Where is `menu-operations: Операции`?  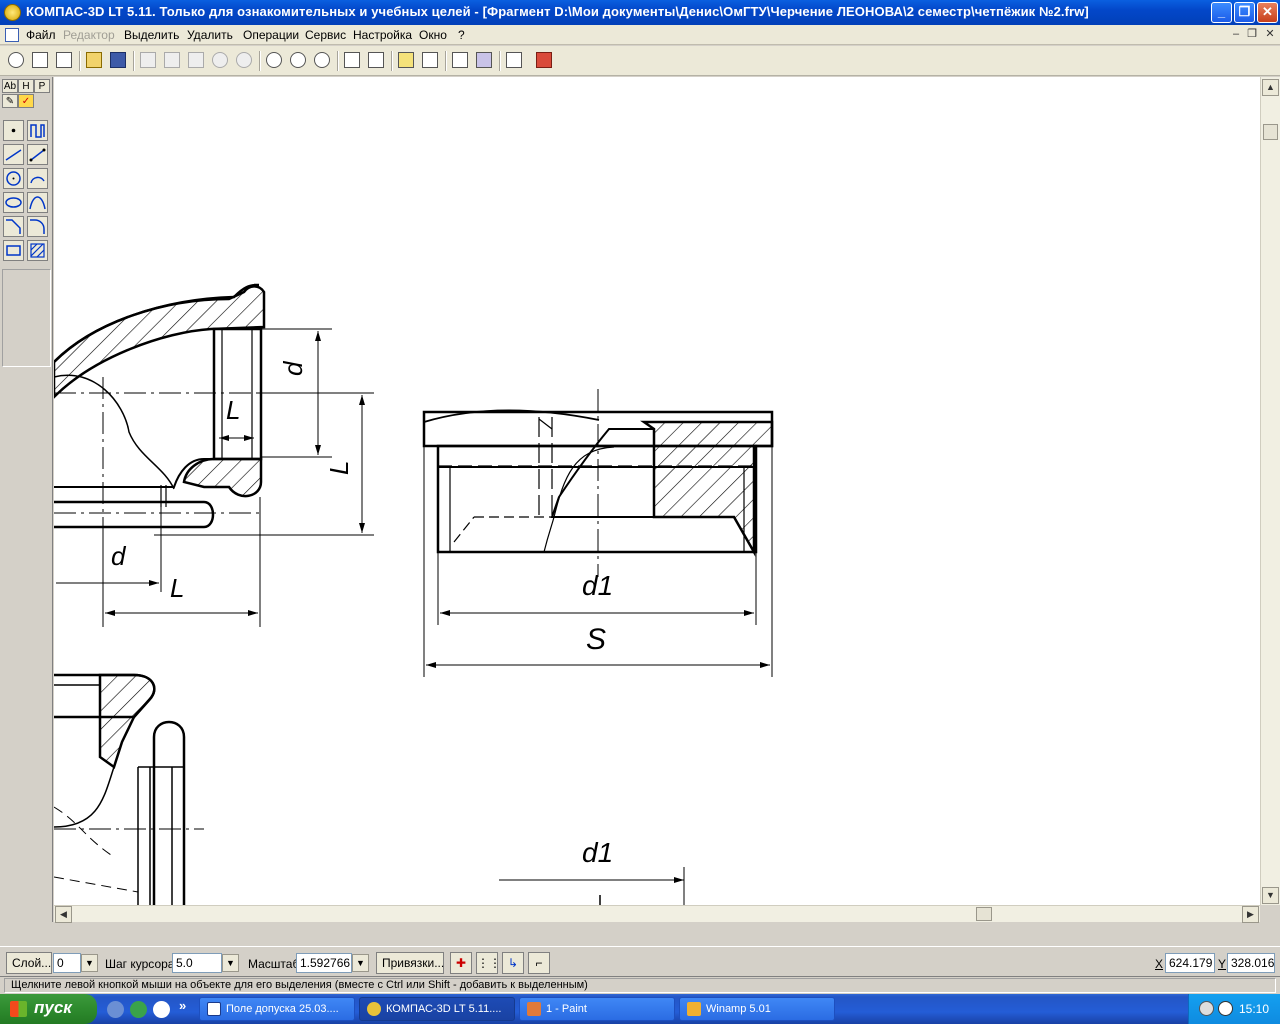 menu-operations: Операции is located at coordinates (271, 35).